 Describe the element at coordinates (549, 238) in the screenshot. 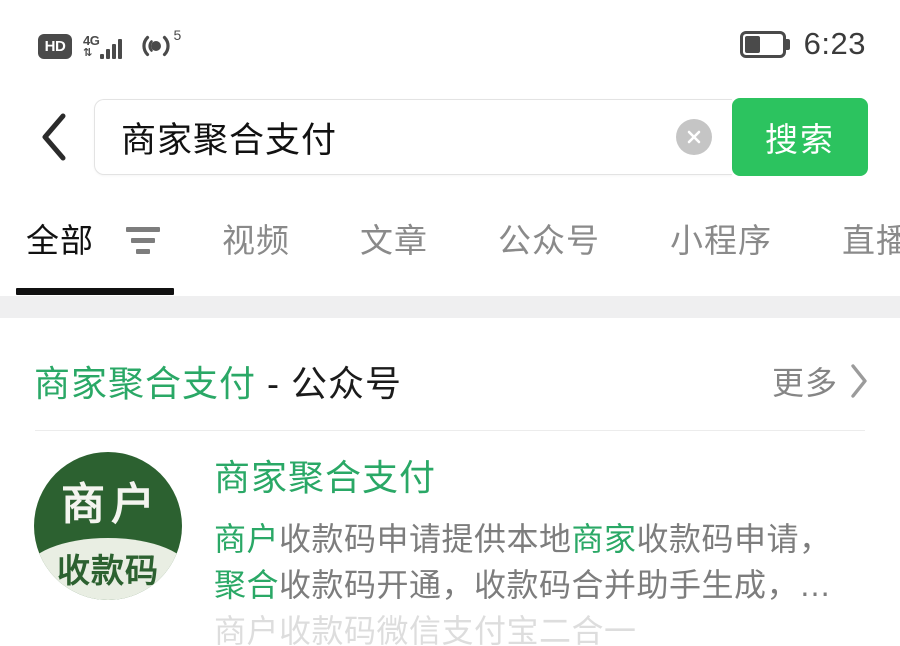

I see `tab-official-account: 公众号` at that location.